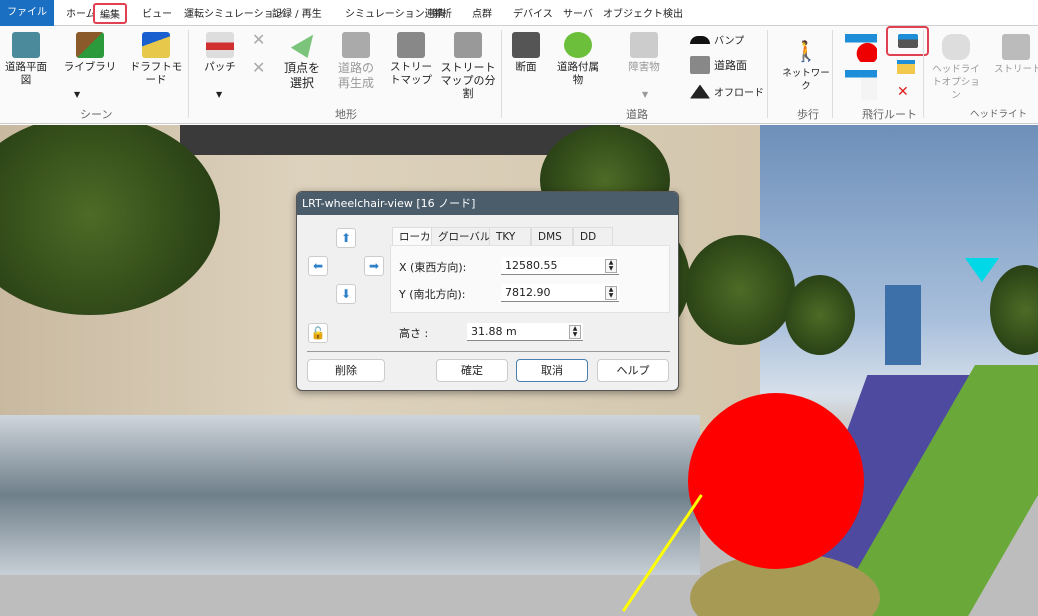  I want to click on tab-point-cloud: 点群, so click(482, 12).